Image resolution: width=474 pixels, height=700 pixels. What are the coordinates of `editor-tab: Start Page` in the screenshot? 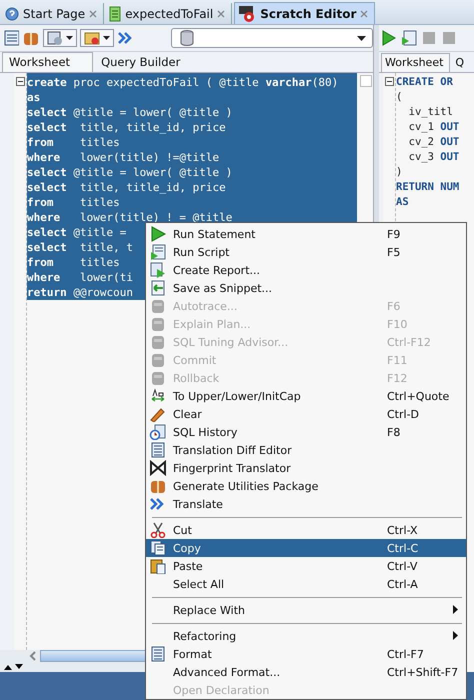 It's located at (53, 13).